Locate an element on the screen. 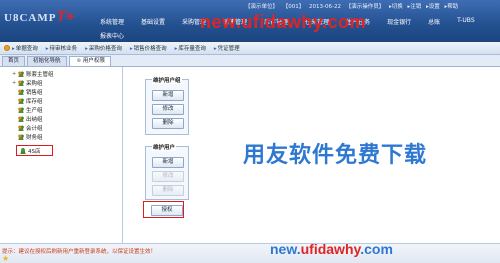 The width and height of the screenshot is (500, 263). user-fieldset: 维护用户 新增 修改 删除 is located at coordinates (167, 171).